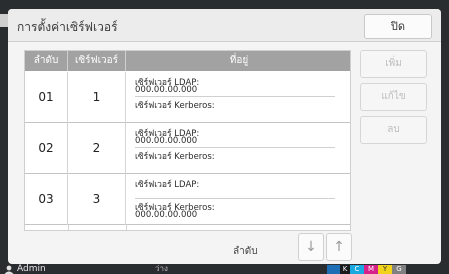 The image size is (449, 274). Describe the element at coordinates (46, 148) in the screenshot. I see `row-order: 02` at that location.